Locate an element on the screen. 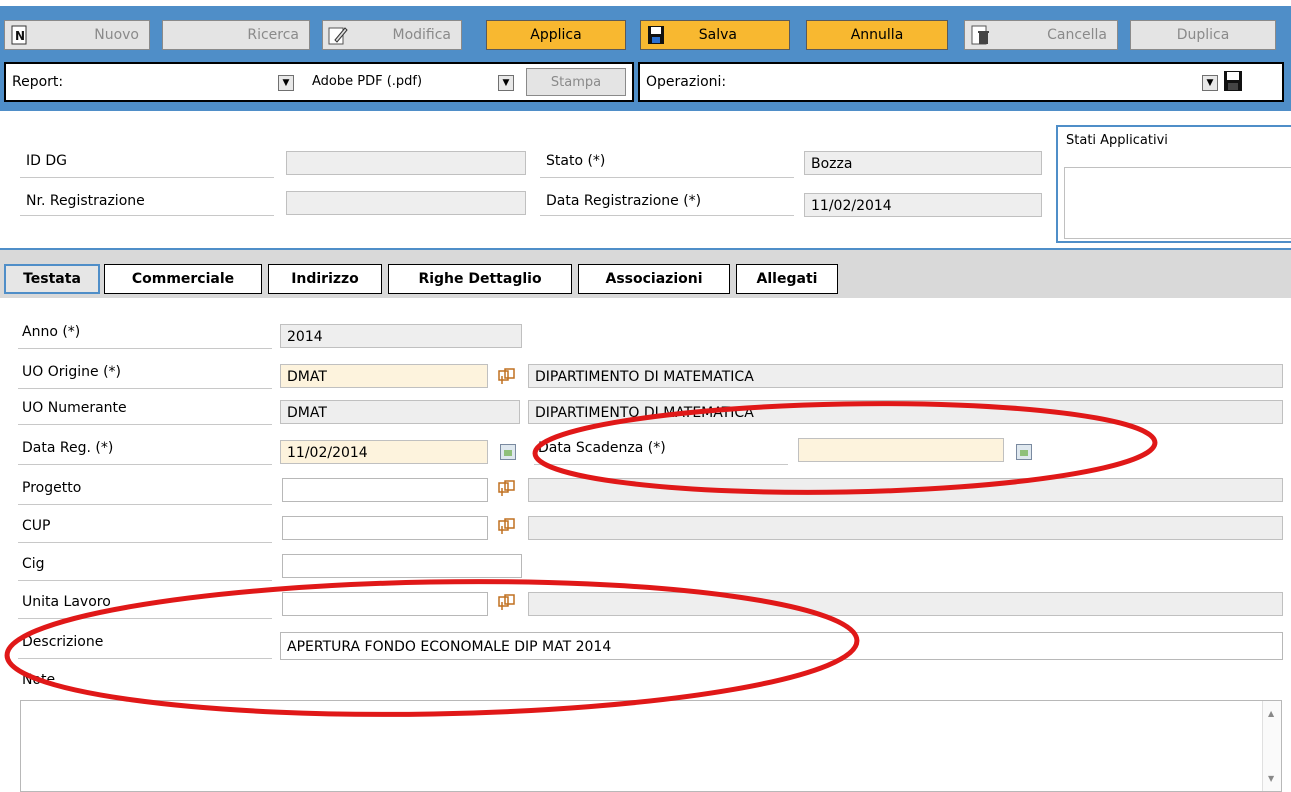  svg-text: N is located at coordinates (20, 36).